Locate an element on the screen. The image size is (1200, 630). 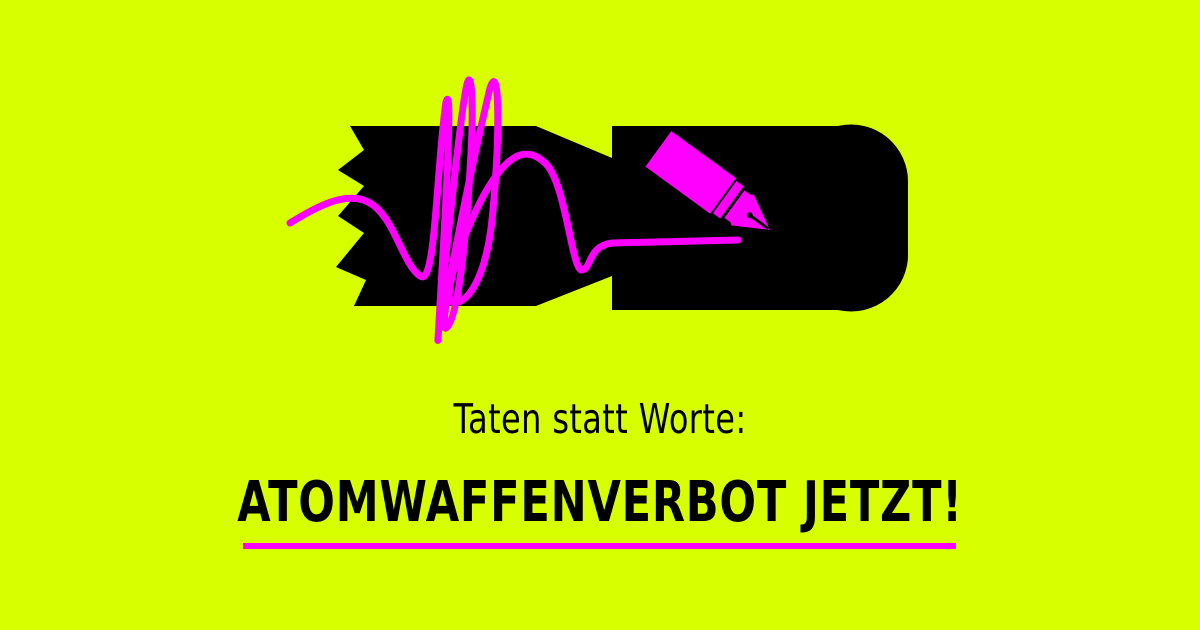
bomb-icon is located at coordinates (622, 218).